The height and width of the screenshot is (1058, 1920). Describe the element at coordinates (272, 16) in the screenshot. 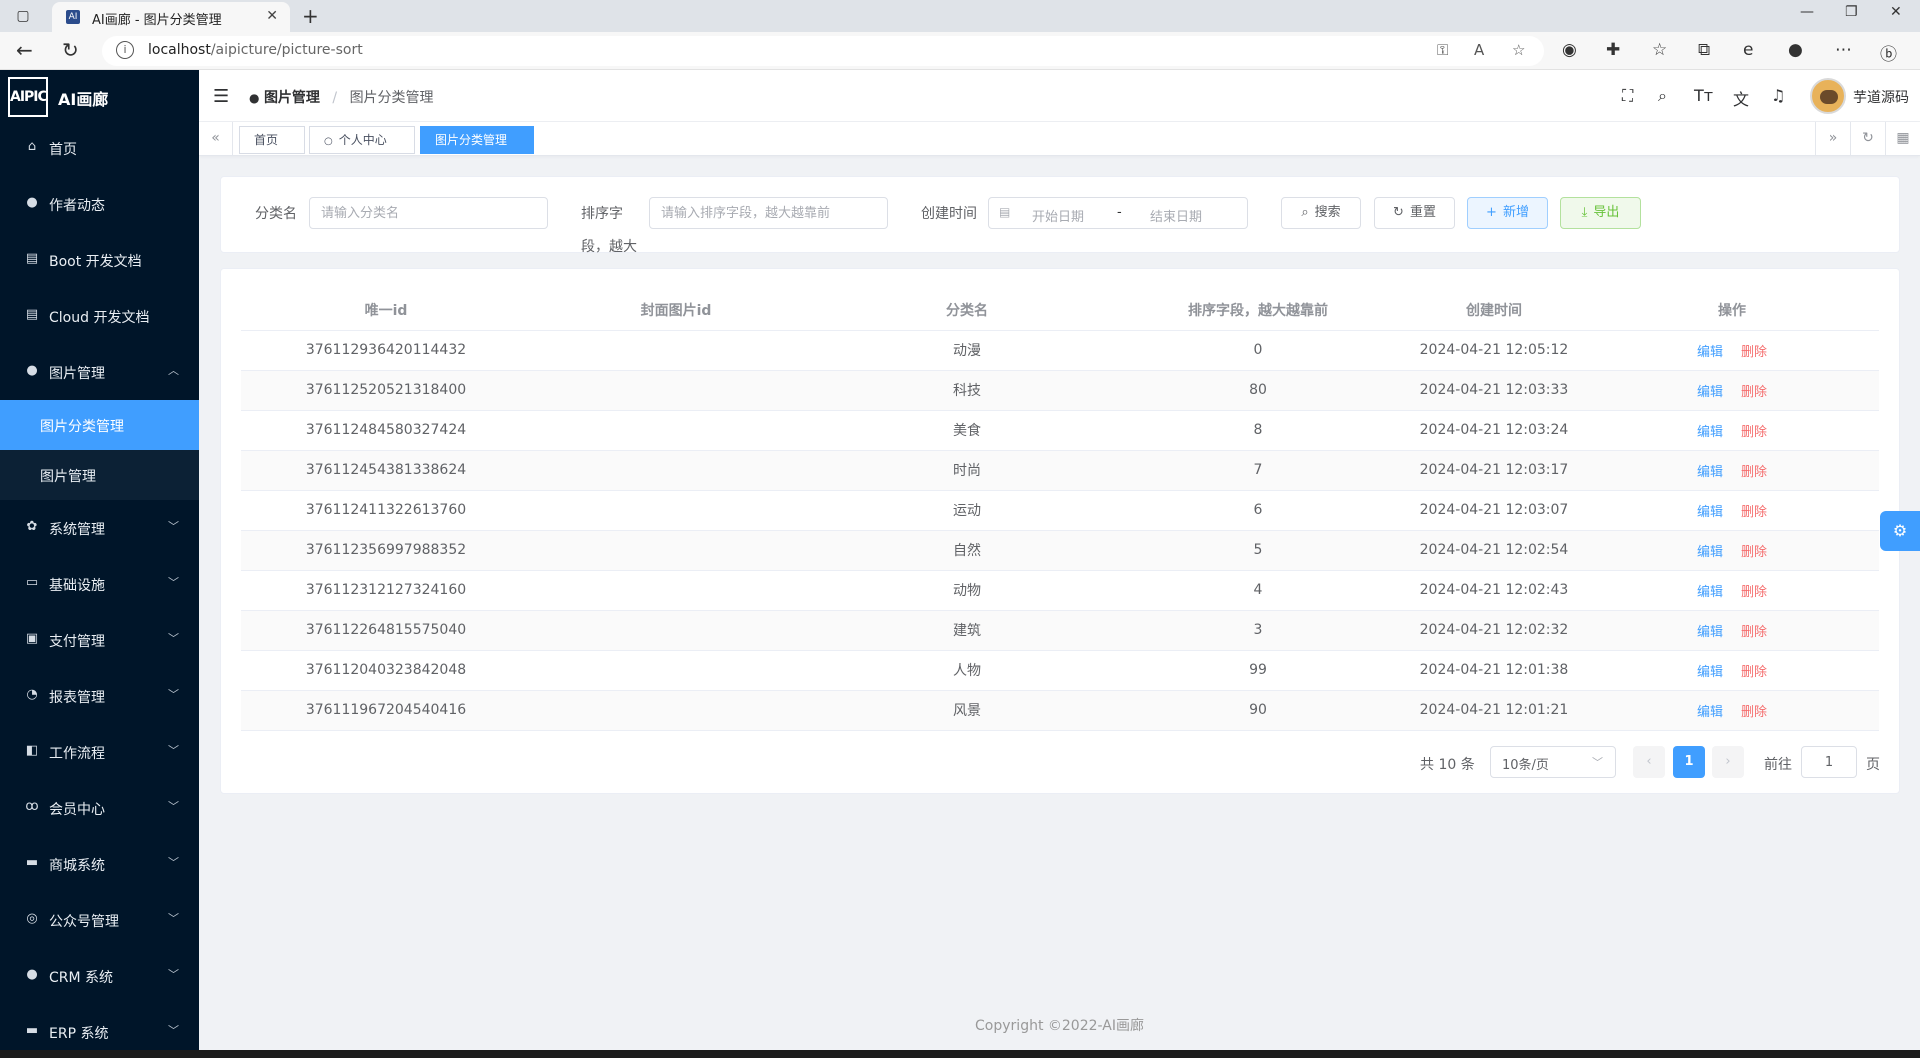

I see `close-tab-icon: ✕` at that location.